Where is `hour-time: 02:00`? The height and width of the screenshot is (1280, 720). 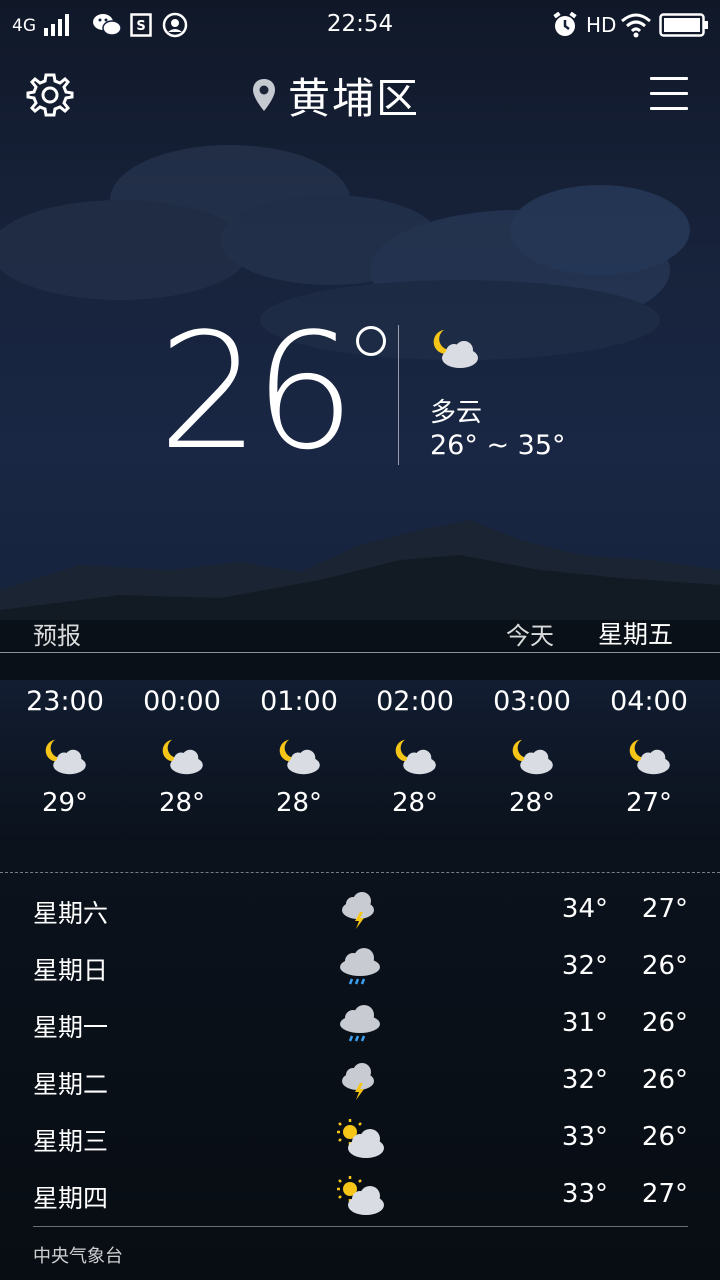 hour-time: 02:00 is located at coordinates (415, 701).